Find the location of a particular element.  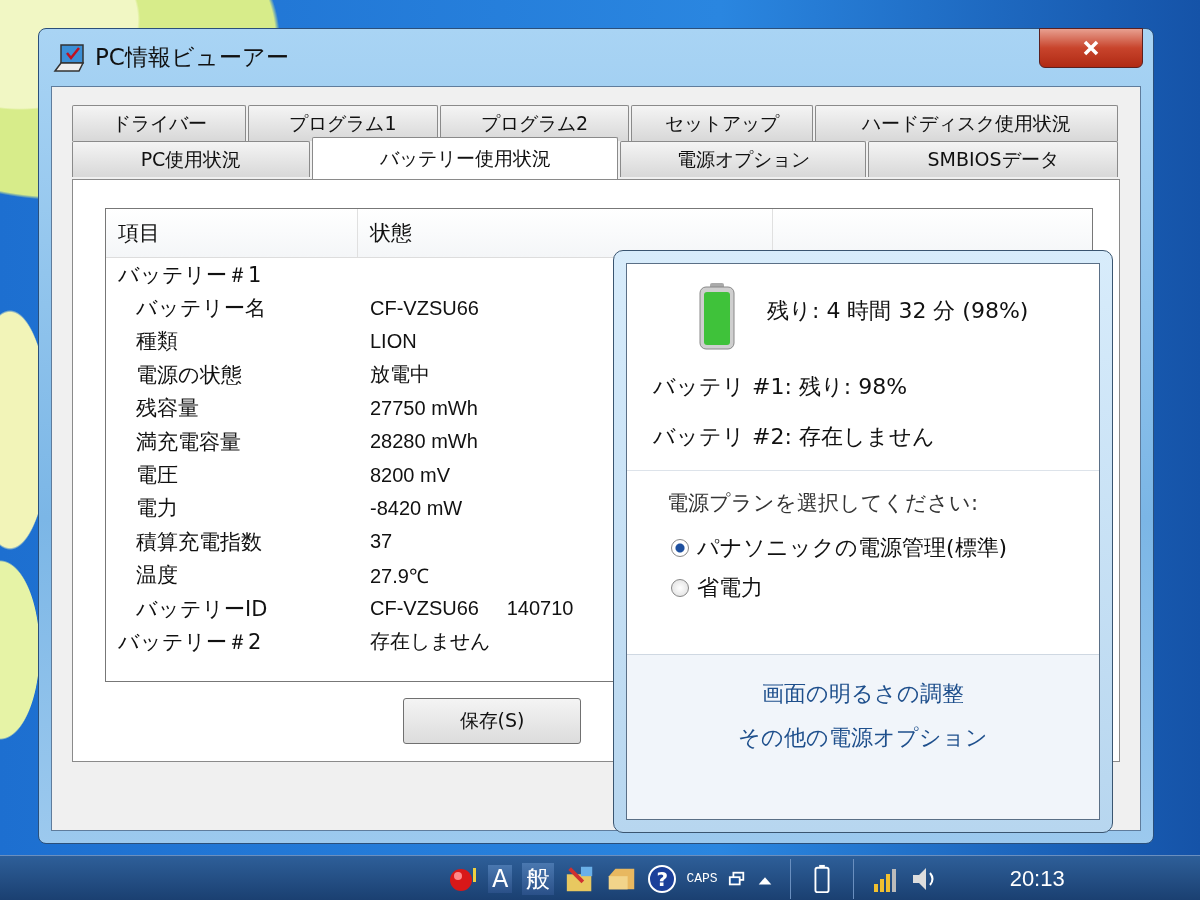

tab: バッテリー使用状況 is located at coordinates (465, 158).